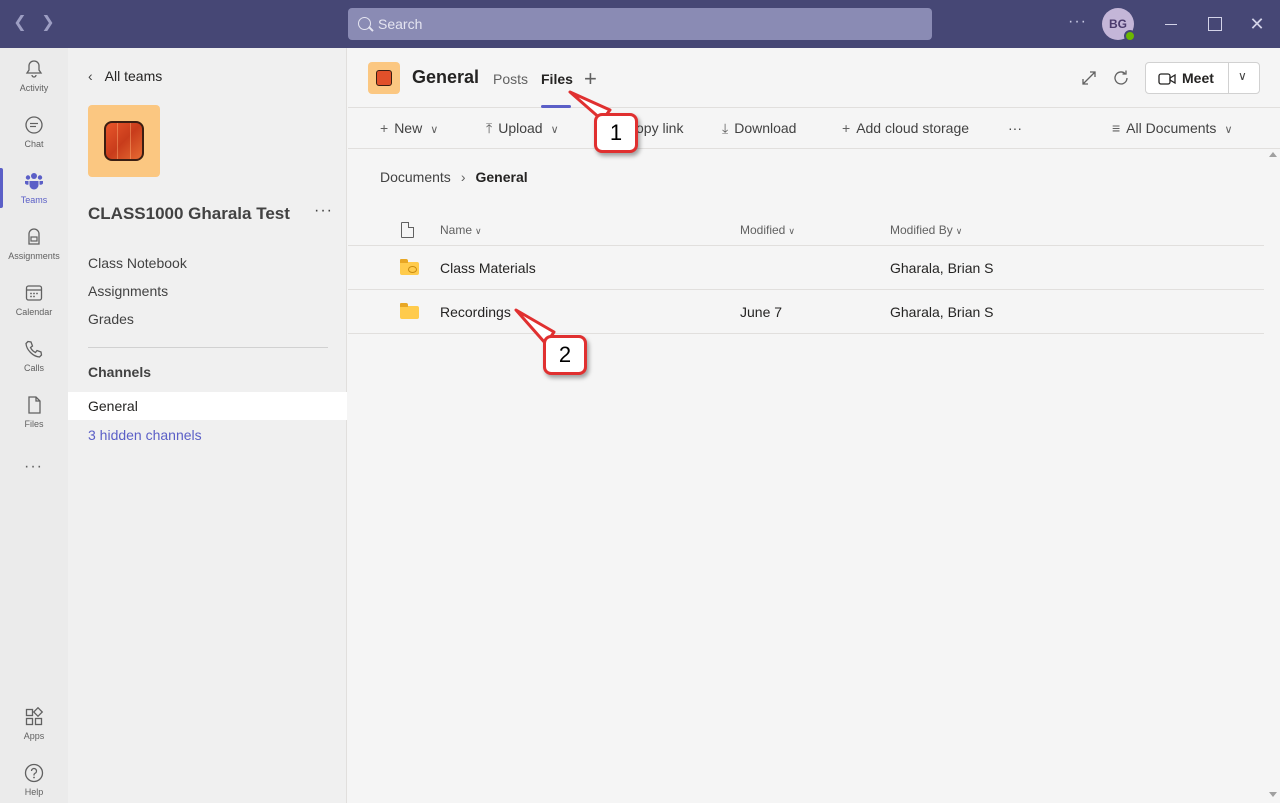 The image size is (1280, 803). I want to click on channel-logo, so click(384, 78).